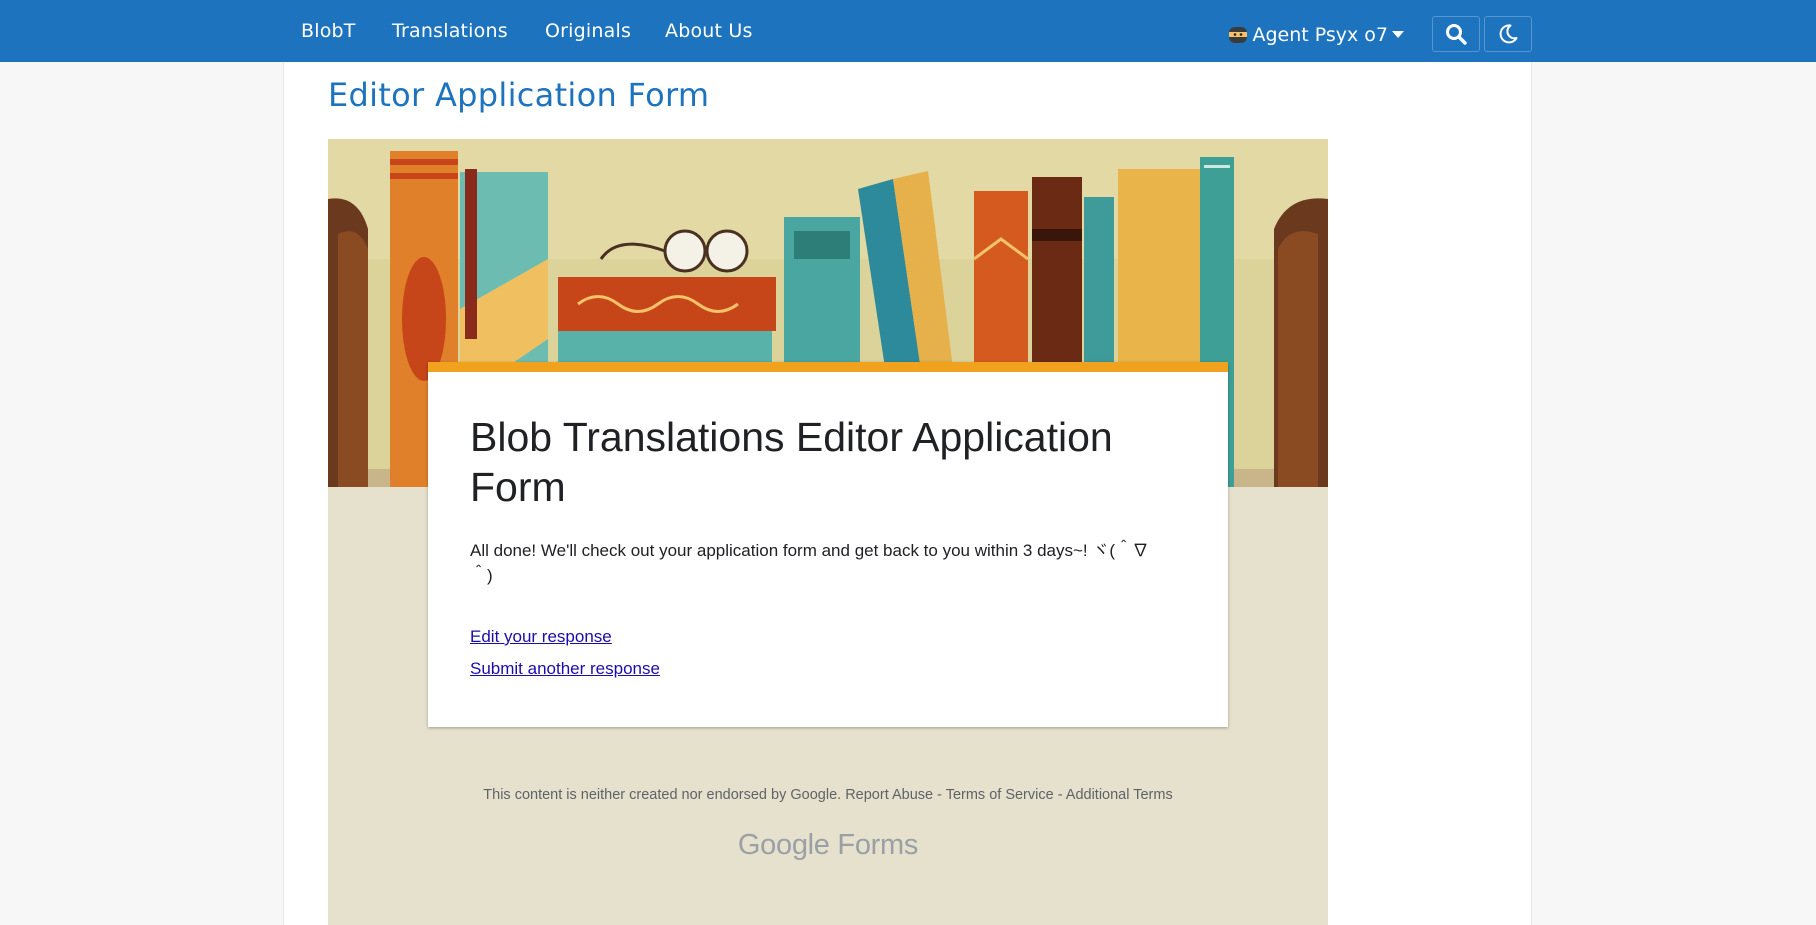 The width and height of the screenshot is (1816, 925). Describe the element at coordinates (783, 845) in the screenshot. I see `google-logo-text: Google` at that location.